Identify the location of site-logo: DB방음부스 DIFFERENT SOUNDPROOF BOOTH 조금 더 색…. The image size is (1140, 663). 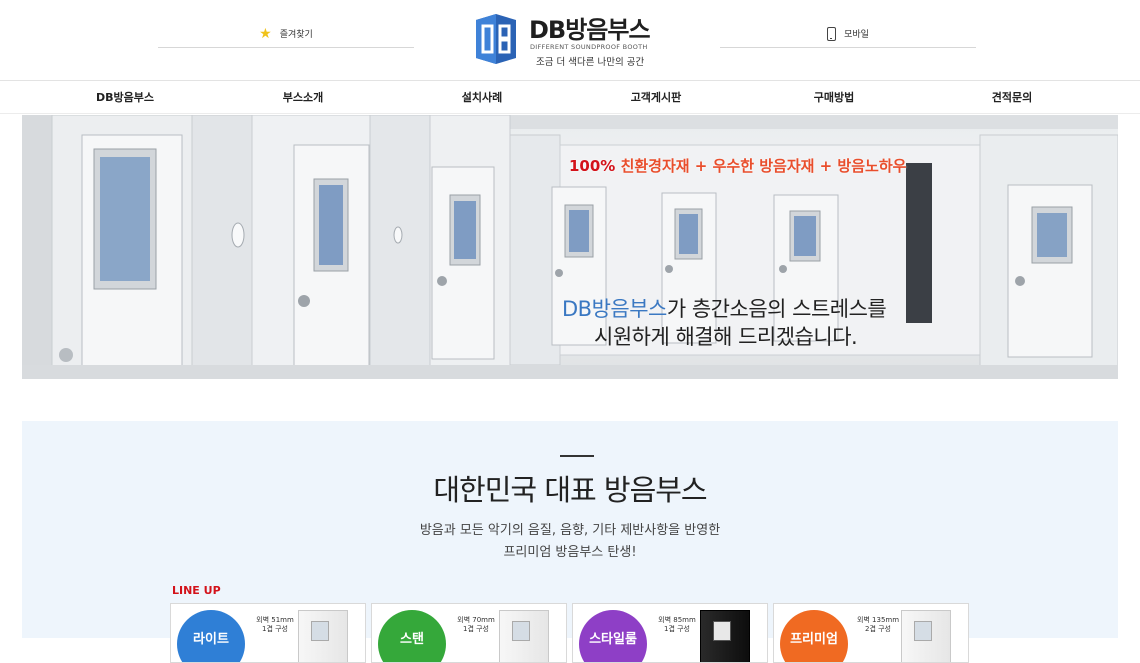
(571, 41).